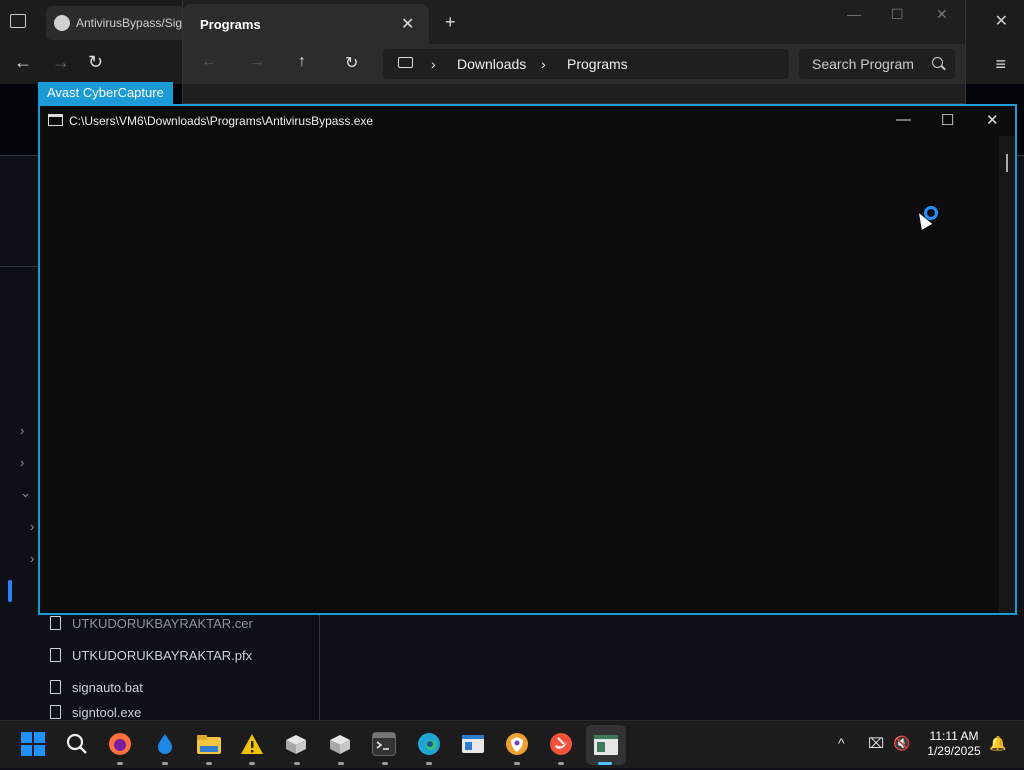 This screenshot has height=770, width=1024. Describe the element at coordinates (351, 63) in the screenshot. I see `refresh-icon: ↻` at that location.